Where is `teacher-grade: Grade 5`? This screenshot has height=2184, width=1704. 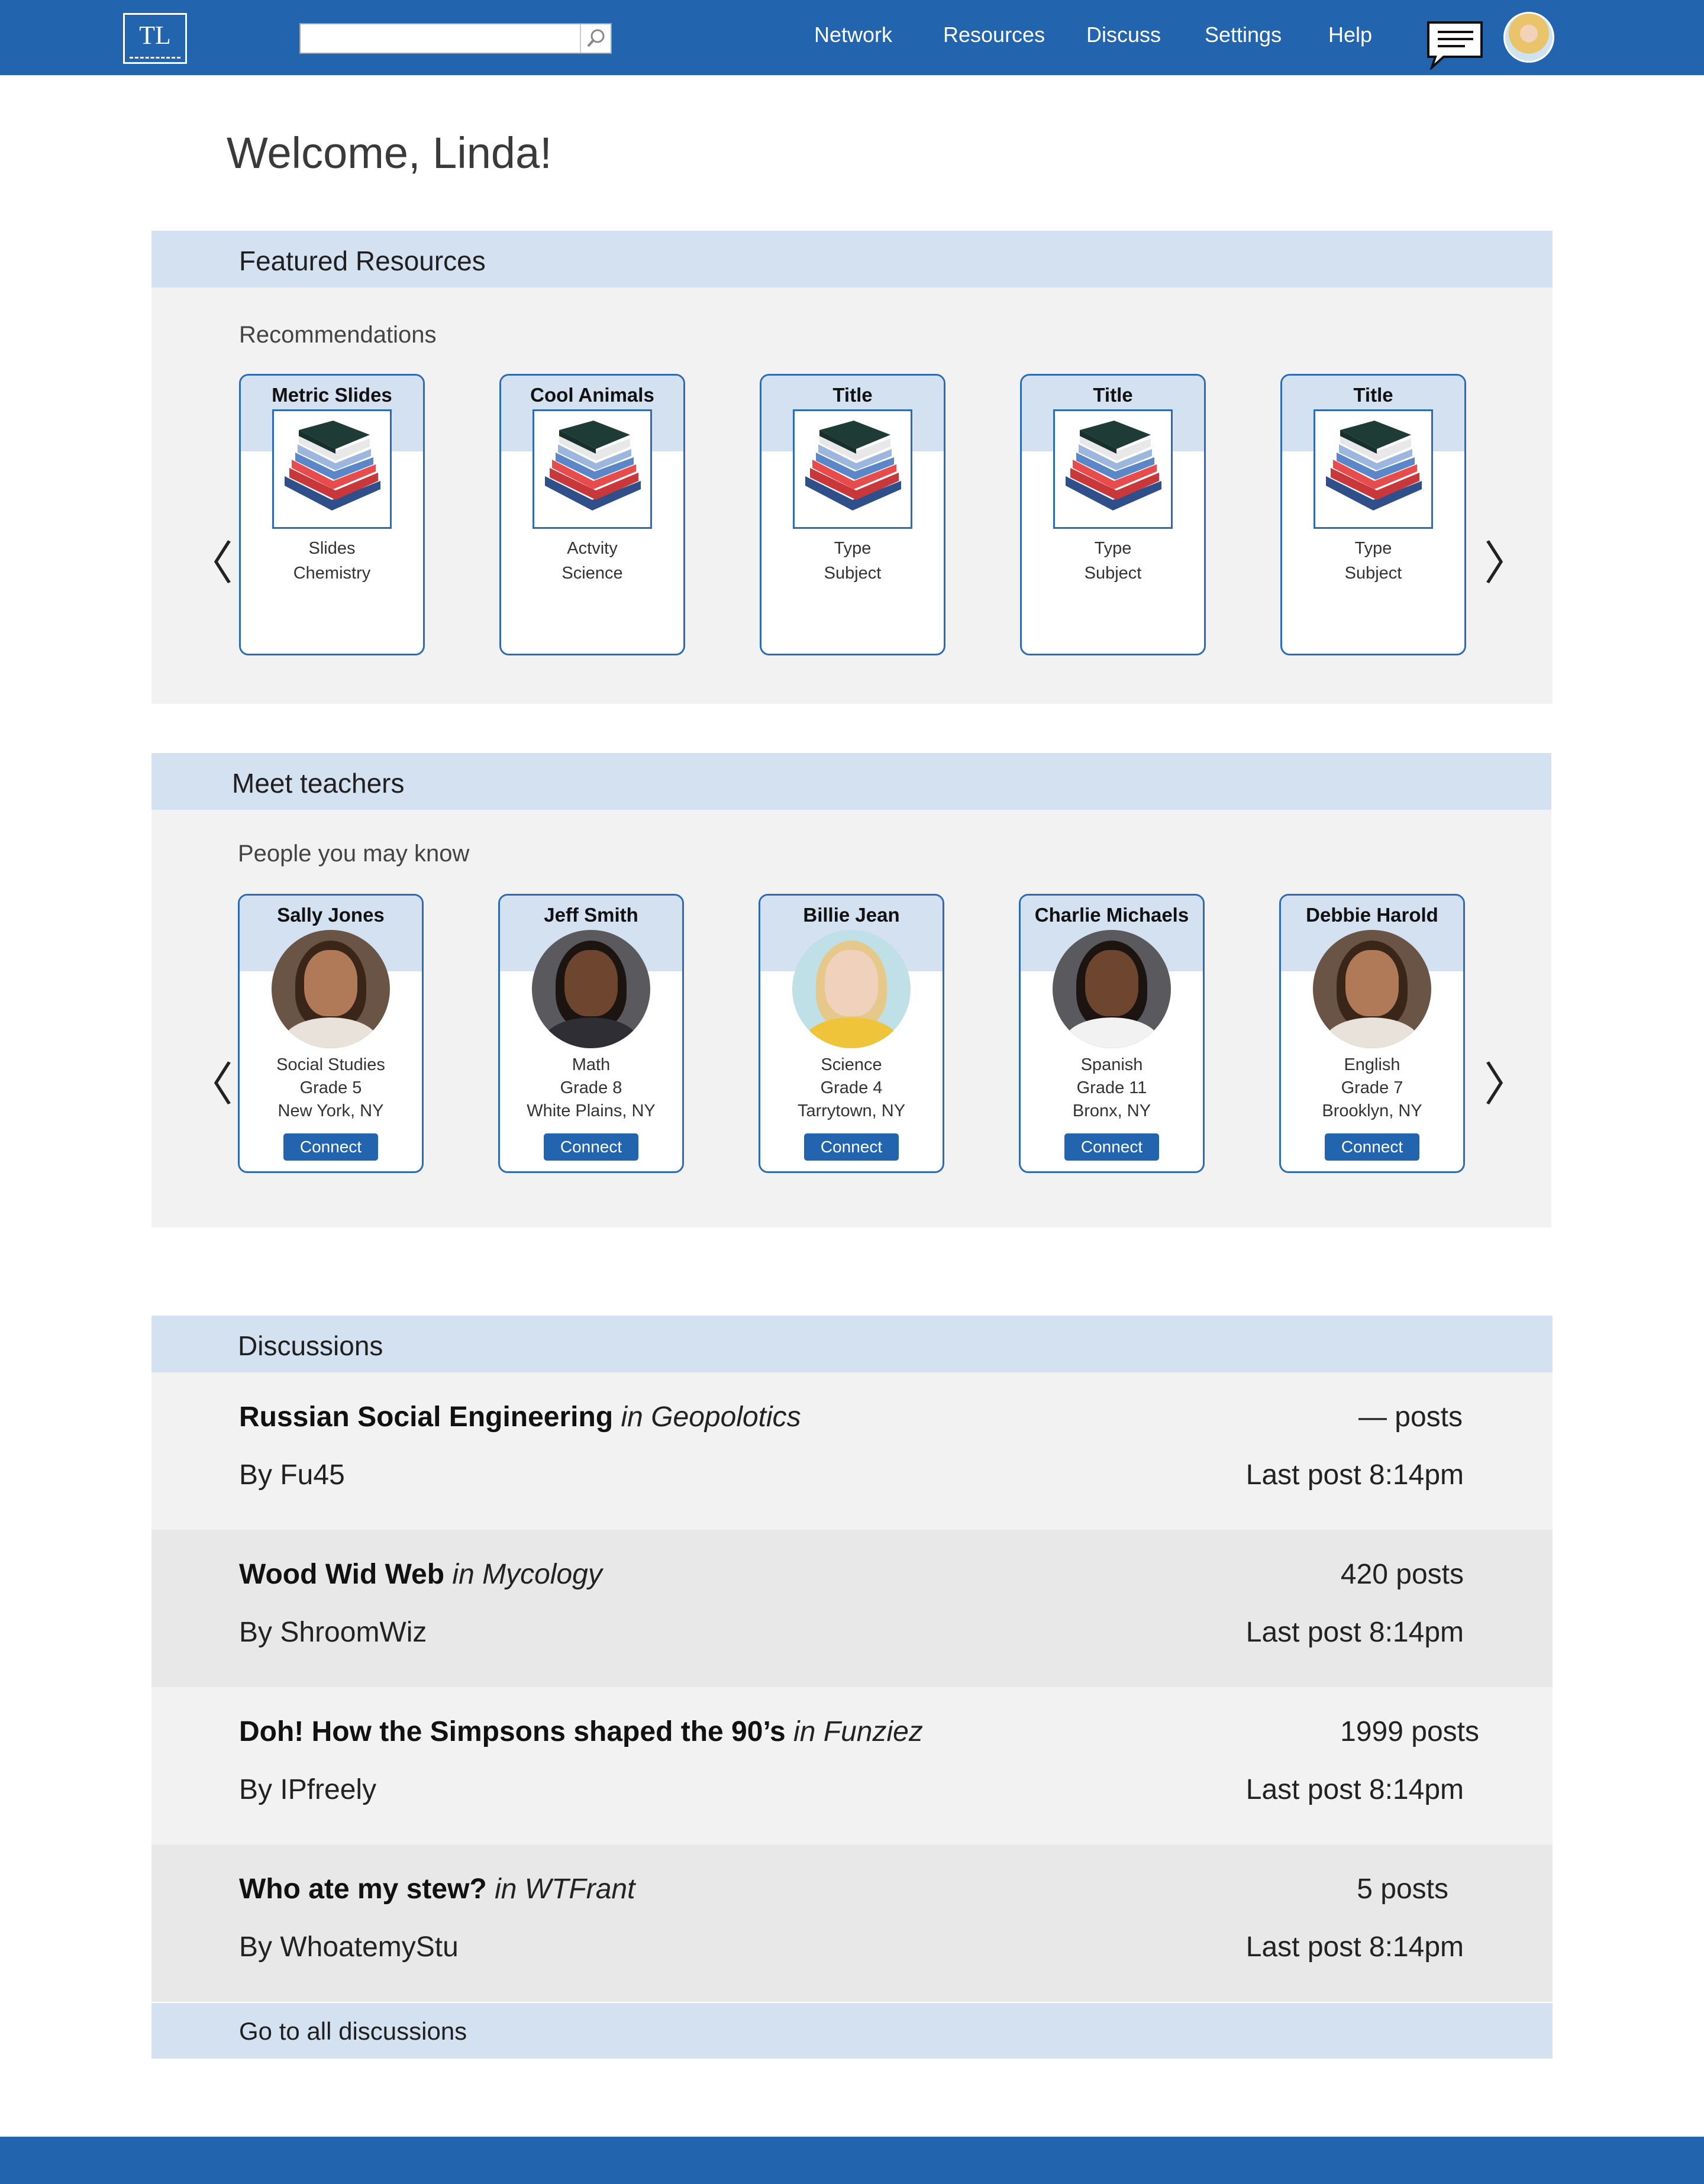
teacher-grade: Grade 5 is located at coordinates (330, 1087).